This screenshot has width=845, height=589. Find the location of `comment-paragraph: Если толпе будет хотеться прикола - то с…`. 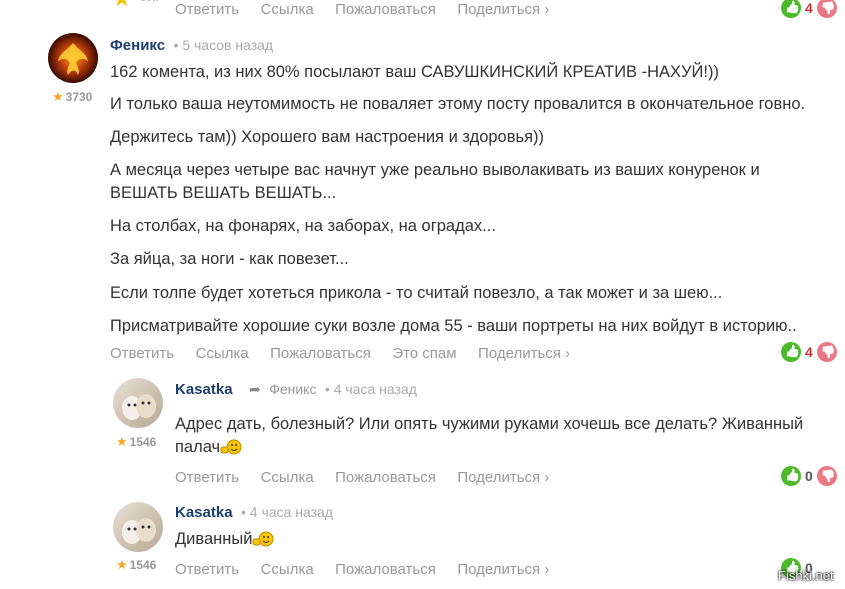

comment-paragraph: Если толпе будет хотеться прикола - то с… is located at coordinates (416, 293).